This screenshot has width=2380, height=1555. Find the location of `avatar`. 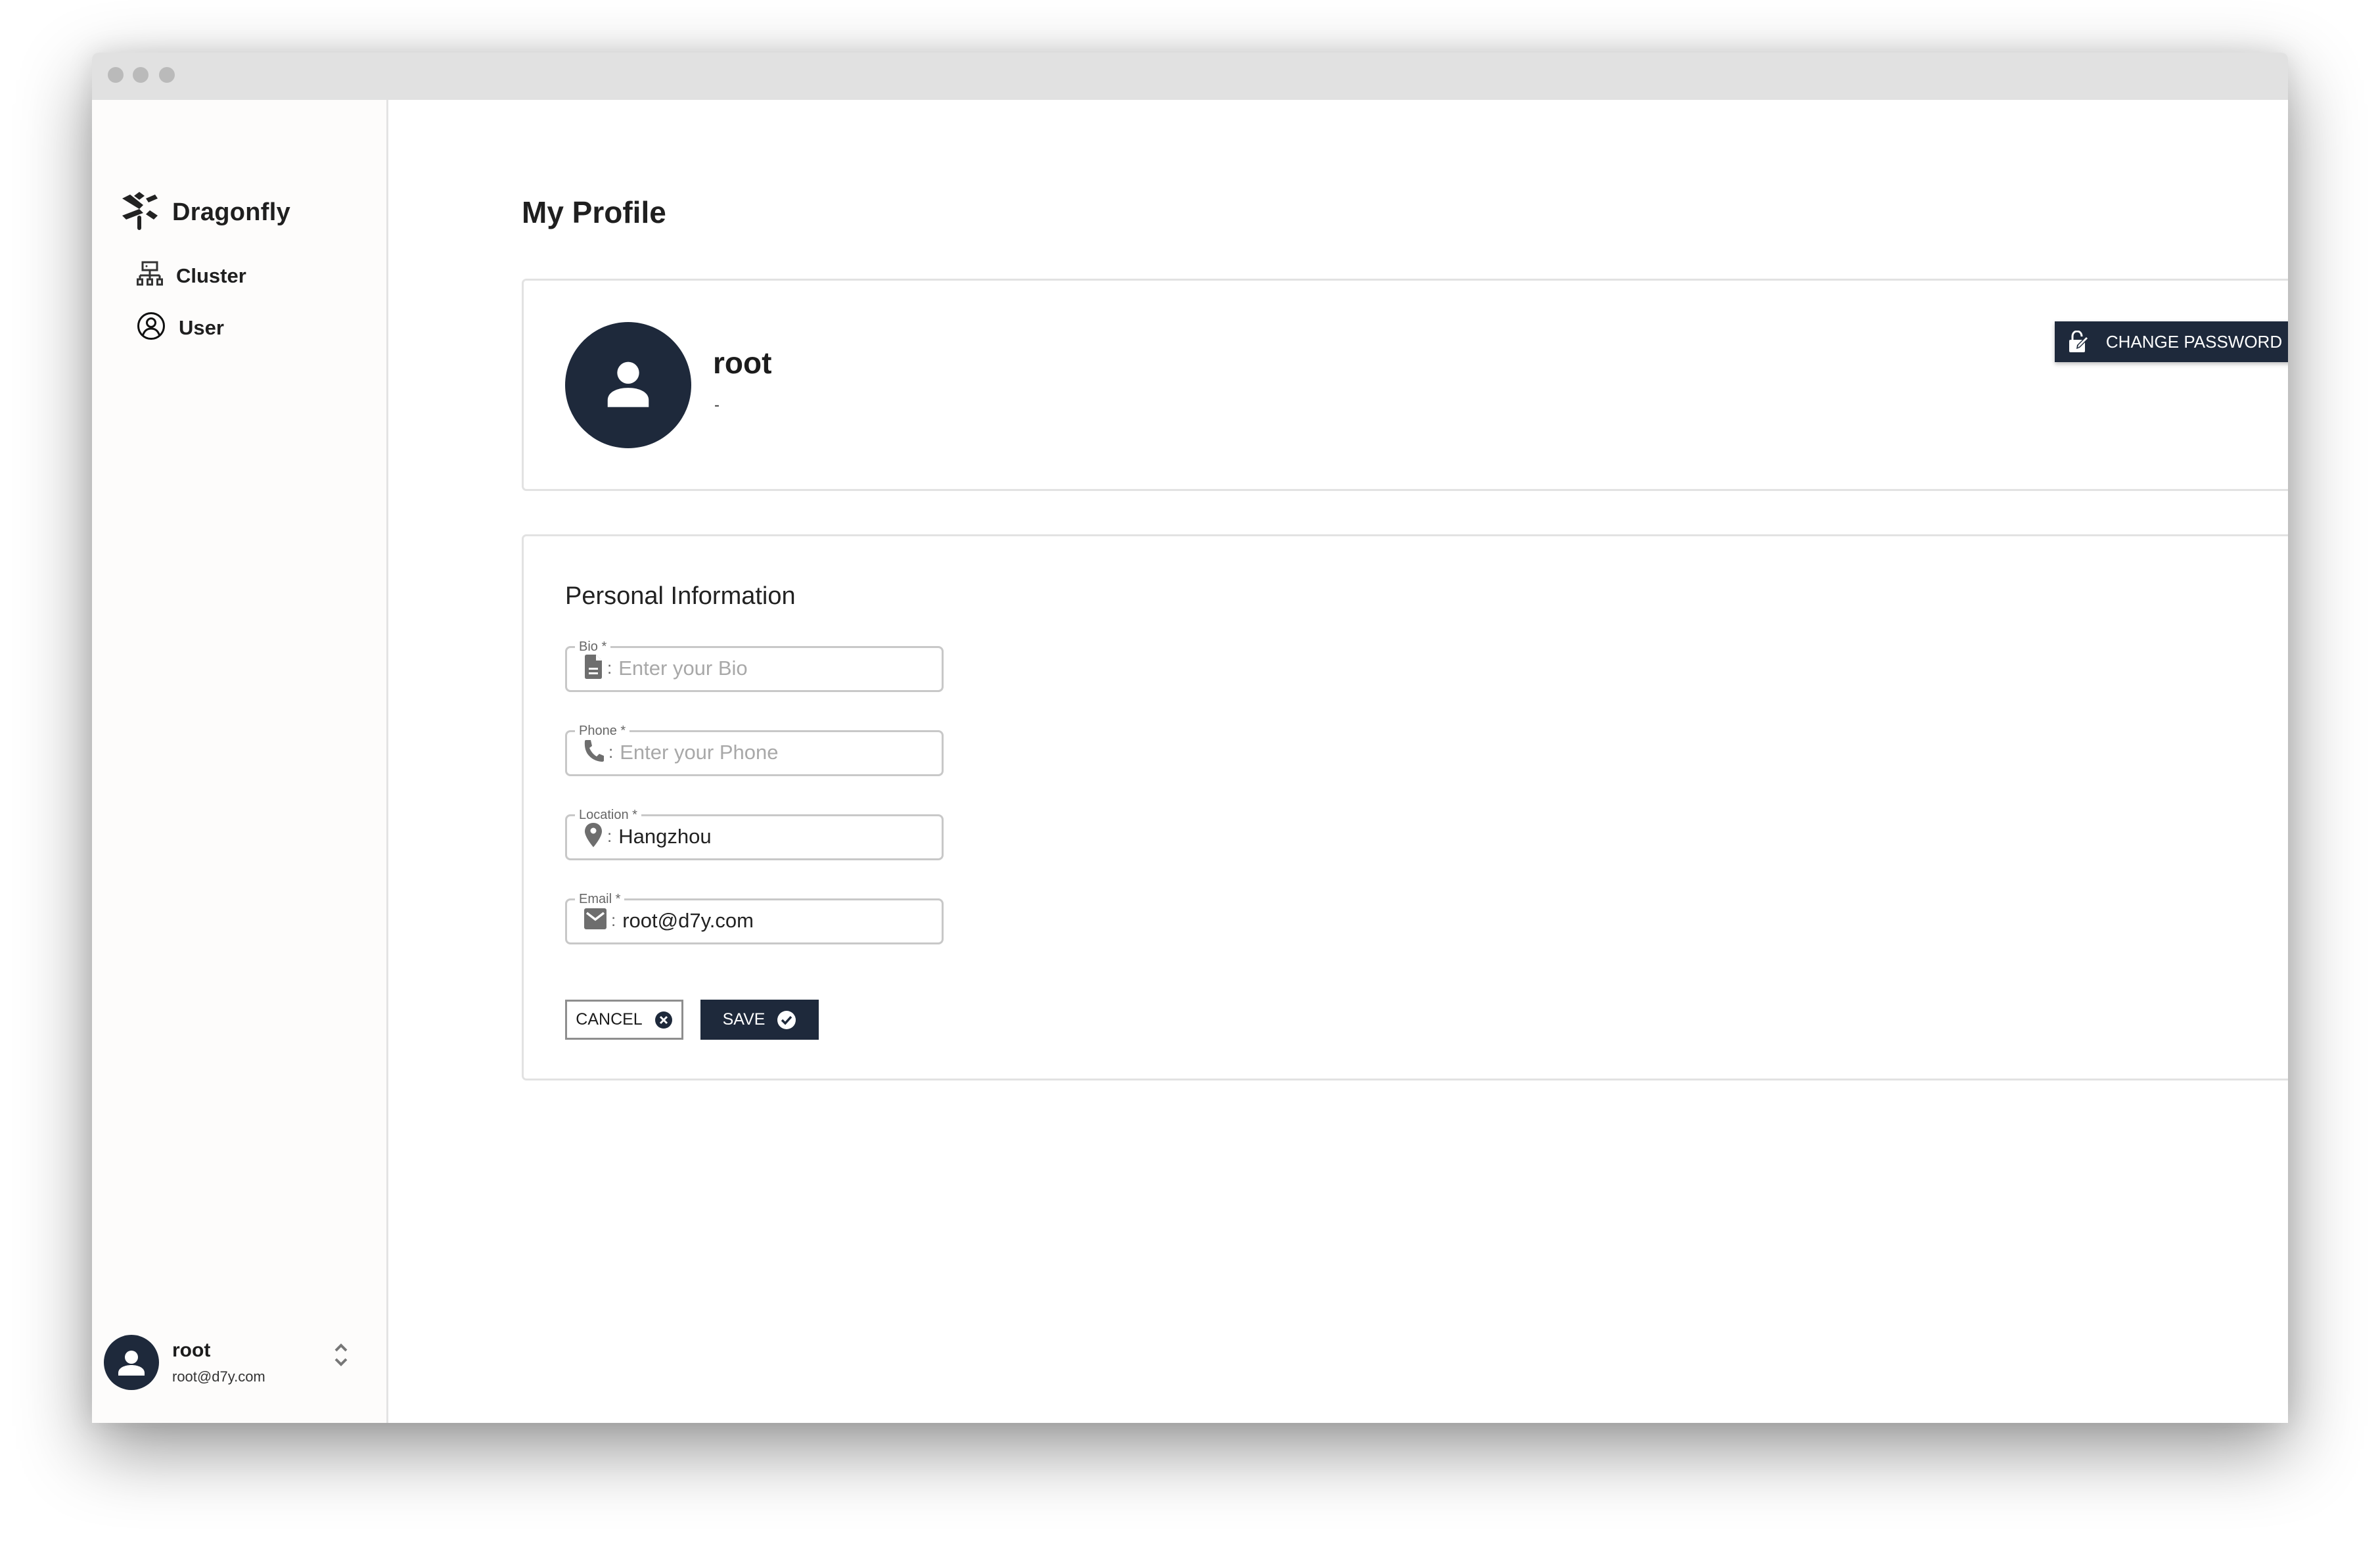

avatar is located at coordinates (131, 1362).